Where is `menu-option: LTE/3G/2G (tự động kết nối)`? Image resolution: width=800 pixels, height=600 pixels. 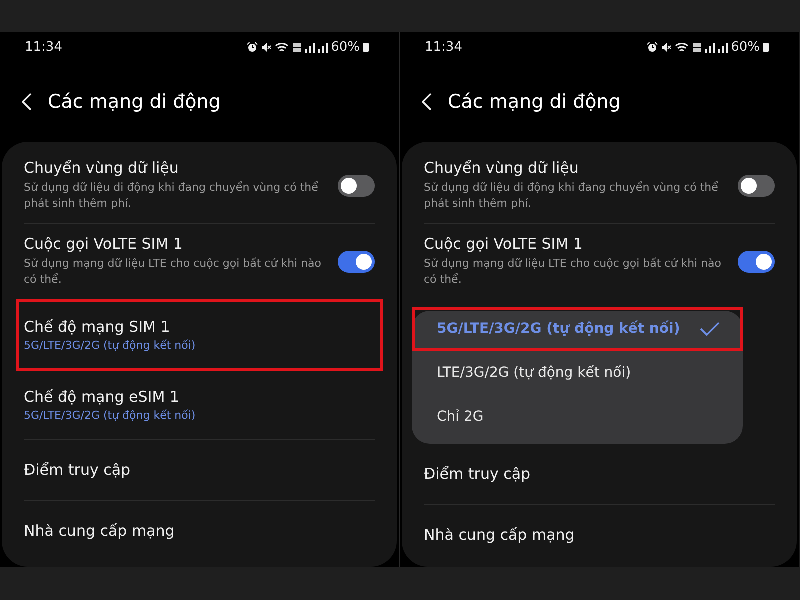
menu-option: LTE/3G/2G (tự động kết nối) is located at coordinates (577, 373).